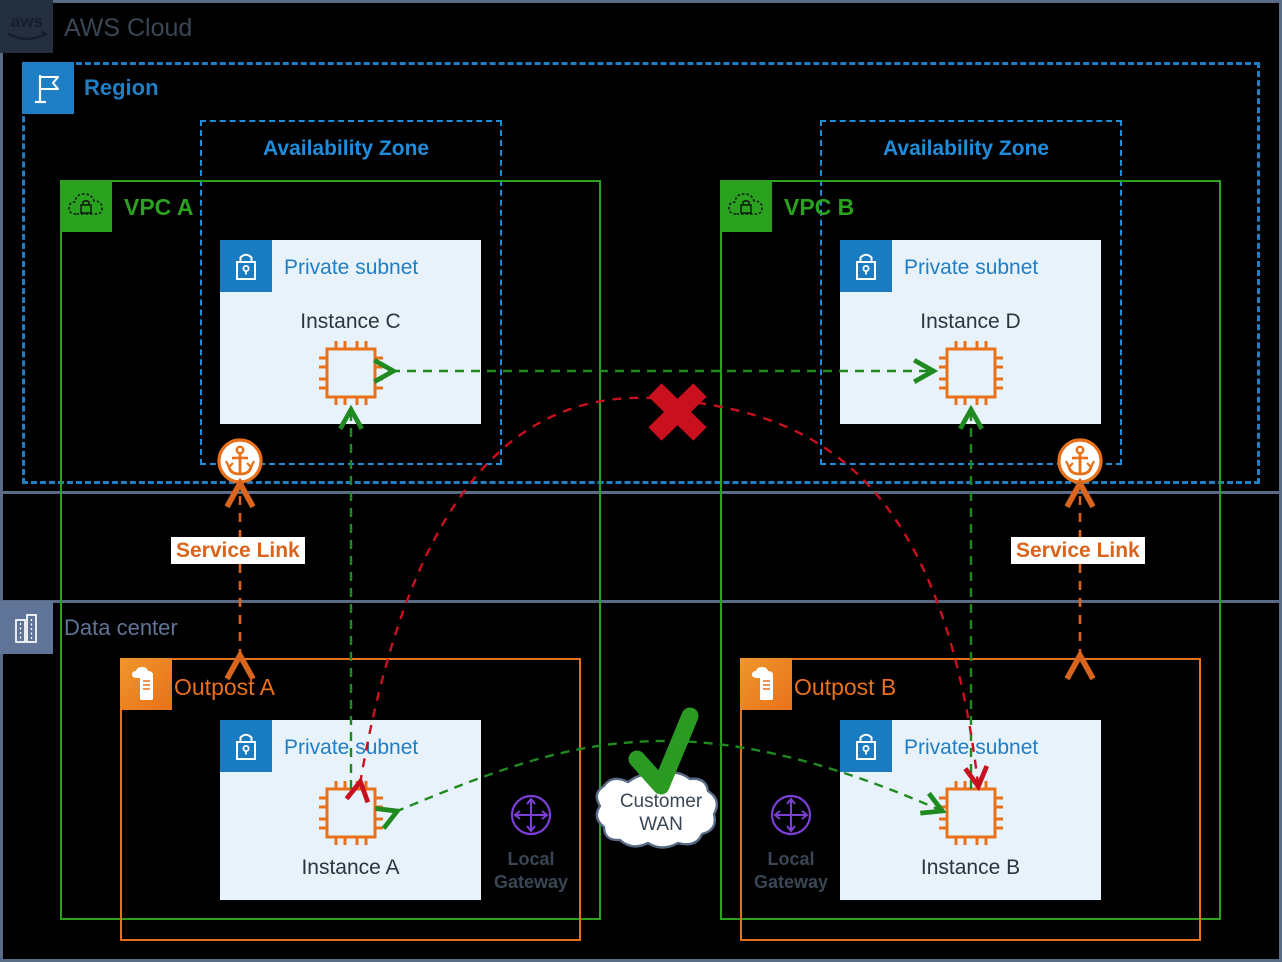 The image size is (1282, 962). Describe the element at coordinates (970, 321) in the screenshot. I see `instance-d-label: Instance D` at that location.